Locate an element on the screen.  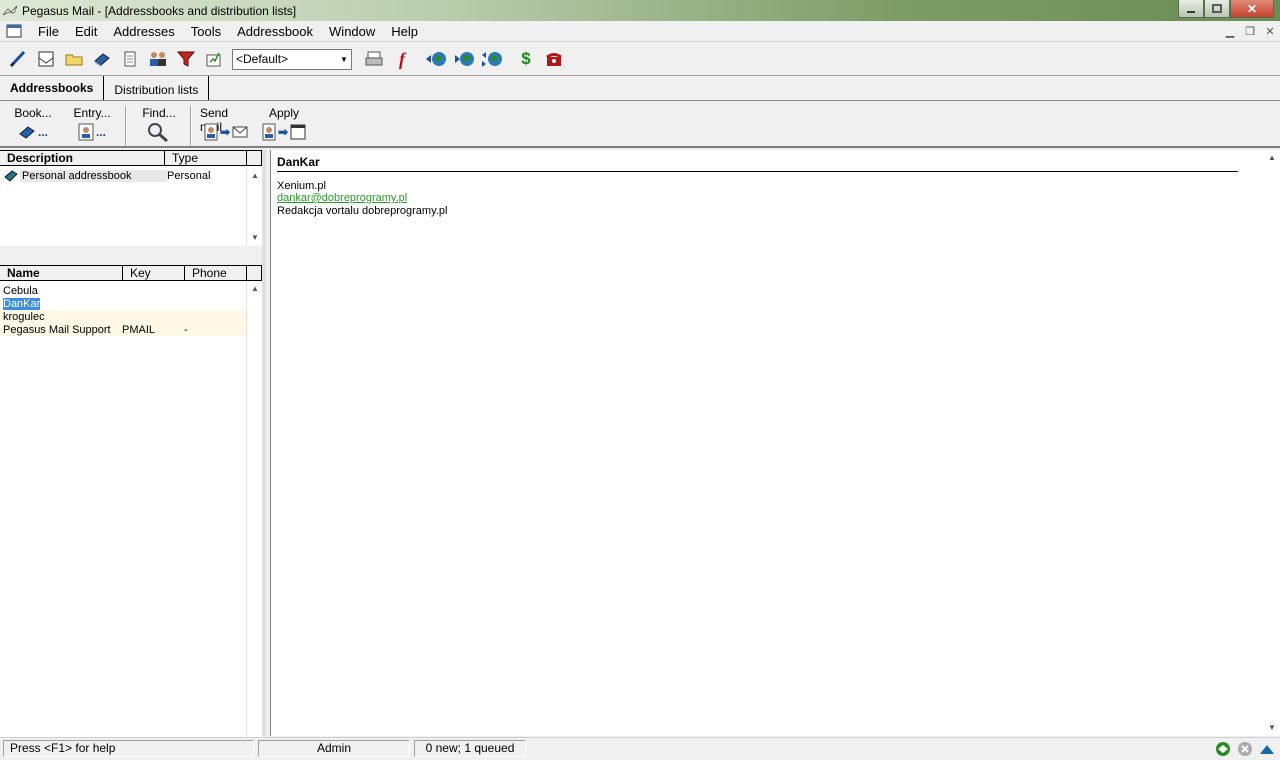
menu-help: Help is located at coordinates (404, 31).